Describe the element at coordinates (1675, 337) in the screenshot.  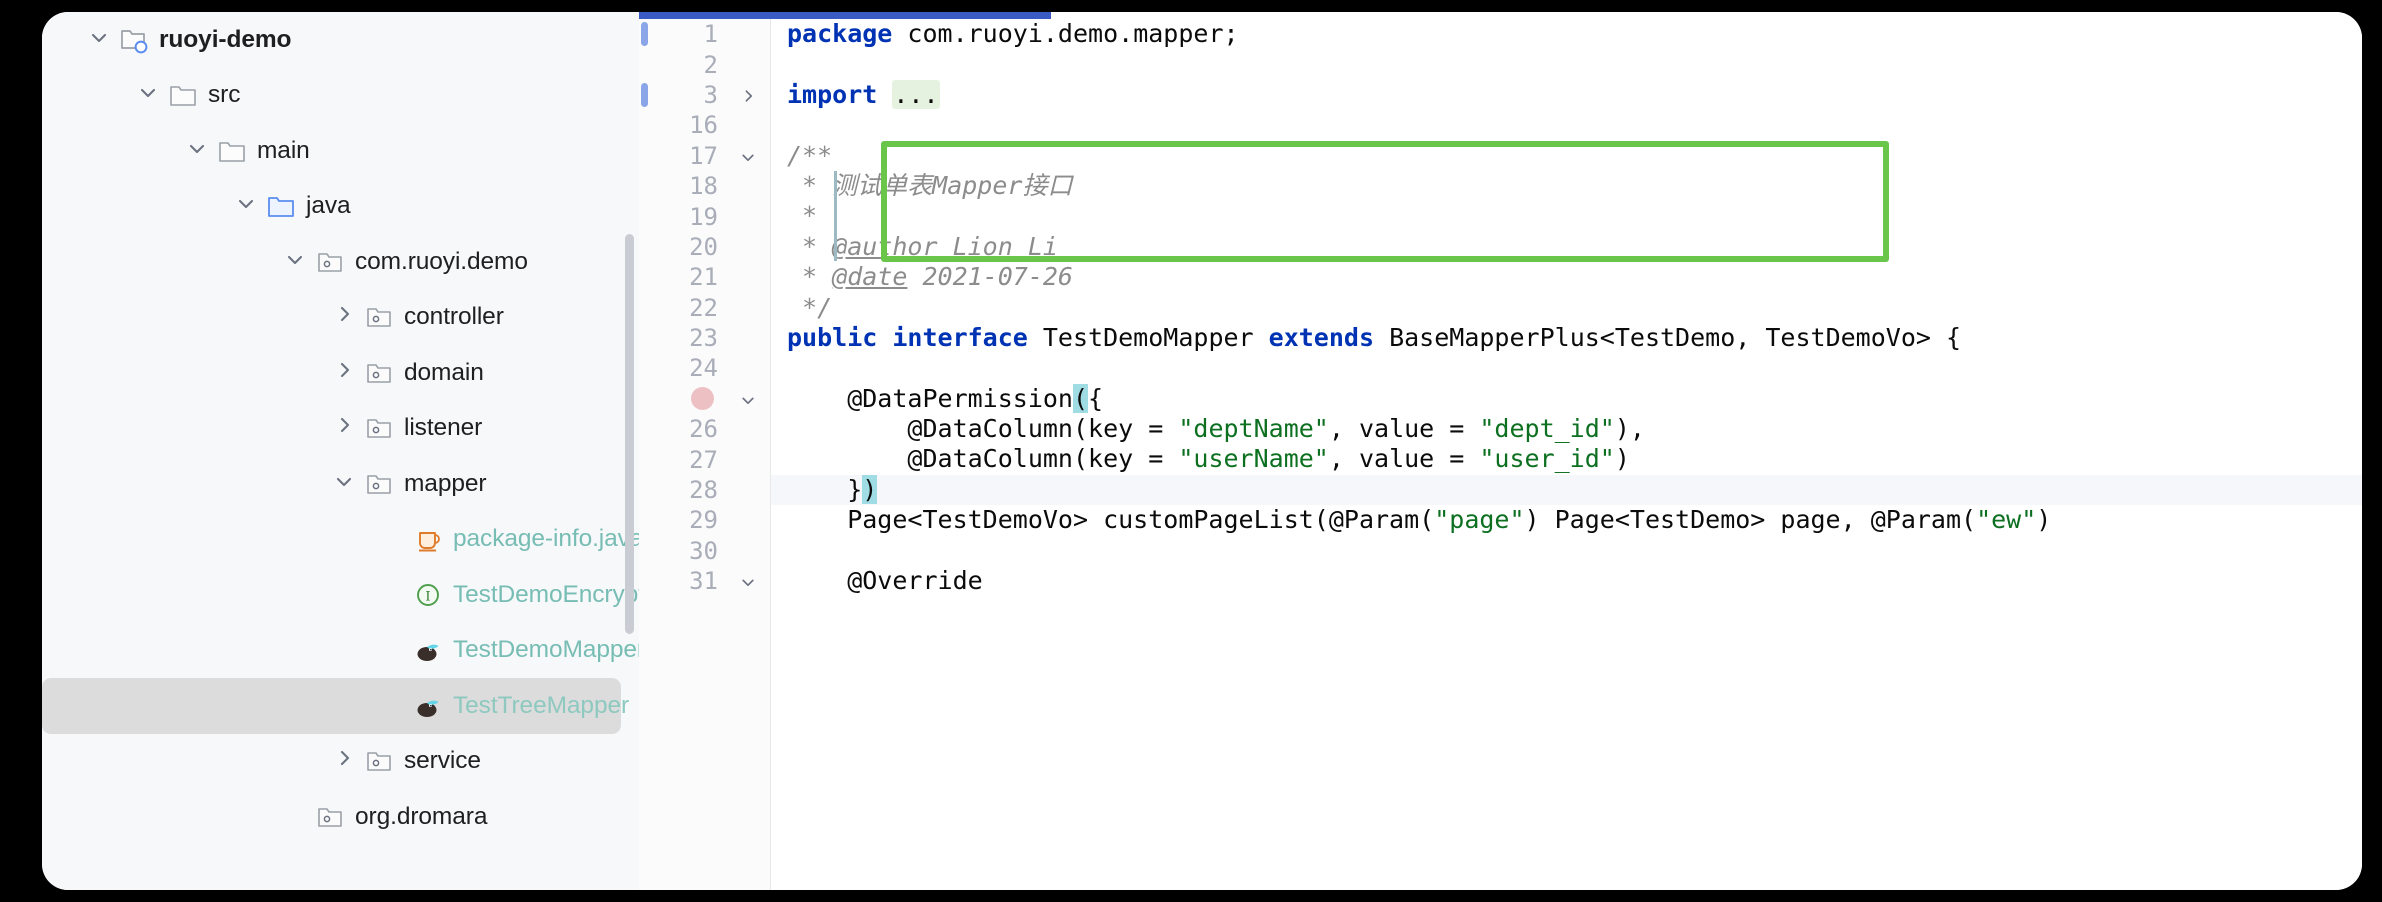
I see `code-token: BaseMapperPlus<TestDemo, TestDemoVo> {` at that location.